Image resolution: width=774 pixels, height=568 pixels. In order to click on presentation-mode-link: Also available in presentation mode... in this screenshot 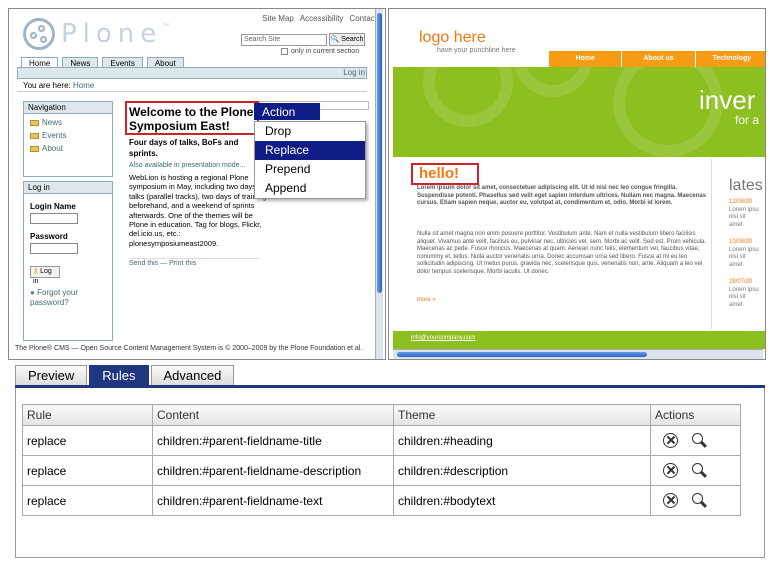, I will do `click(187, 165)`.